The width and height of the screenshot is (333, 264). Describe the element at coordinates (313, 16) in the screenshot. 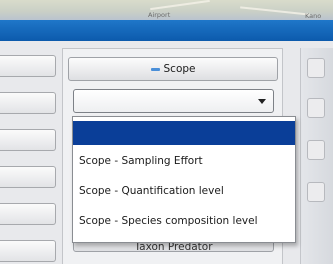

I see `map-label-kano: Kano` at that location.